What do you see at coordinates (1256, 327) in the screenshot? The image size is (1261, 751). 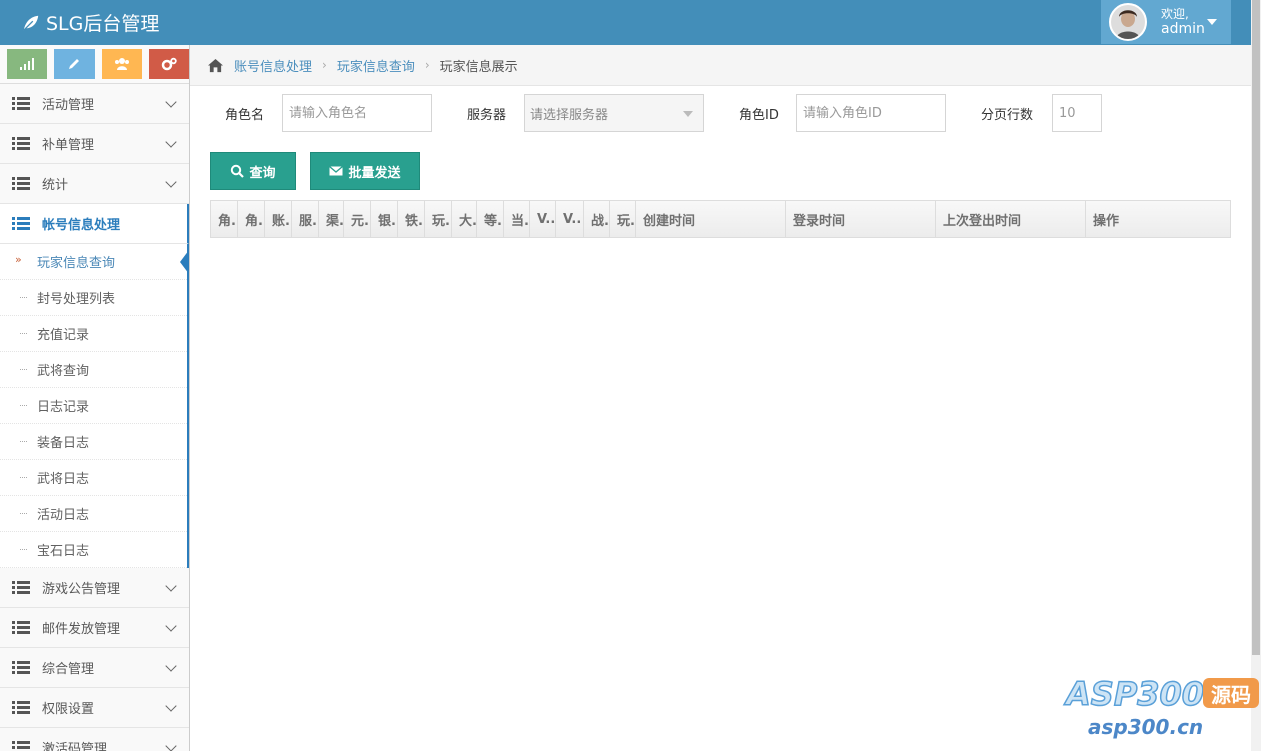 I see `scrollbar-thumb` at bounding box center [1256, 327].